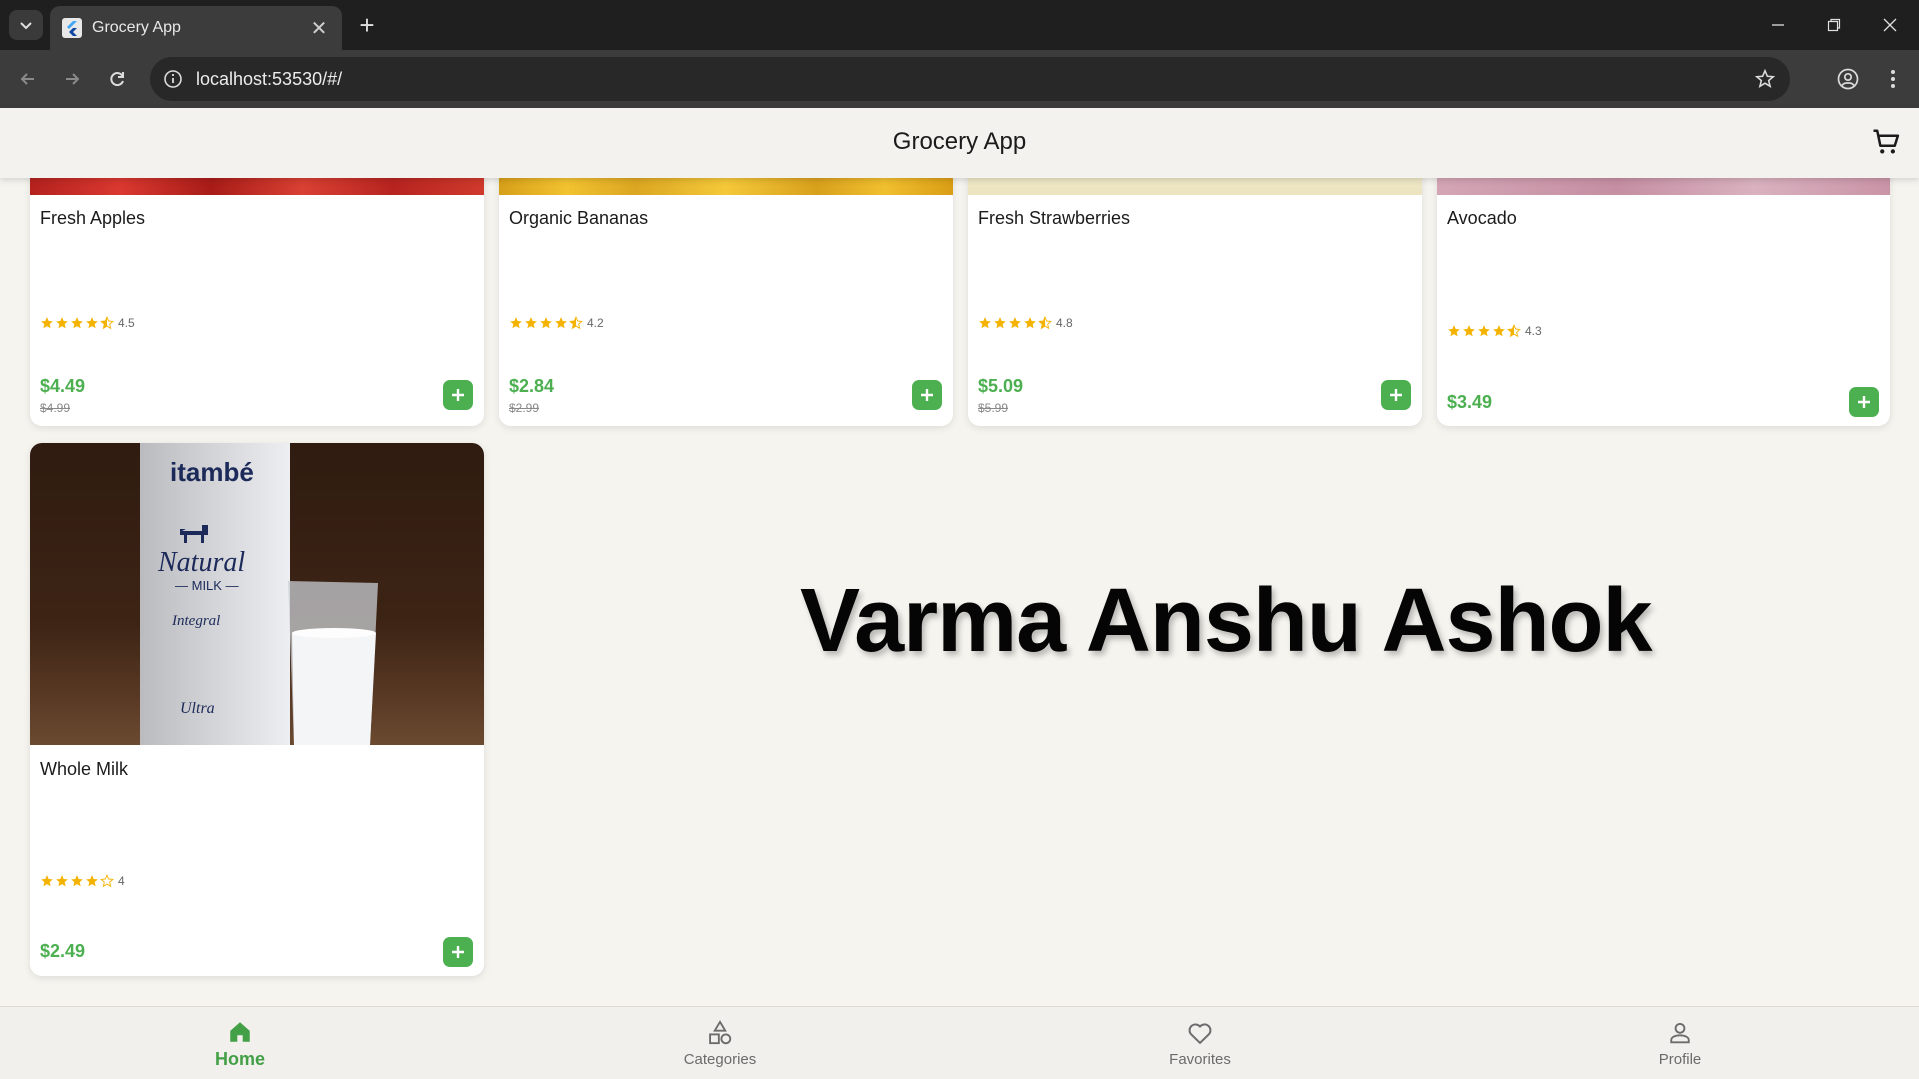  I want to click on bookmark-star-icon, so click(1765, 79).